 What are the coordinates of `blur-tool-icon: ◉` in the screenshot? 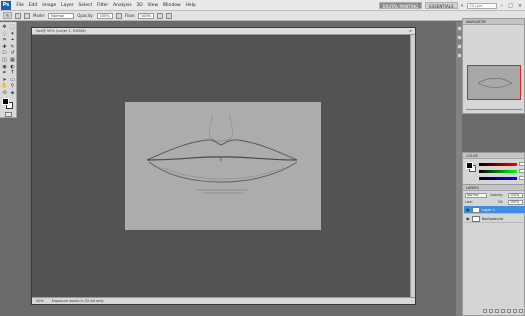 It's located at (4, 67).